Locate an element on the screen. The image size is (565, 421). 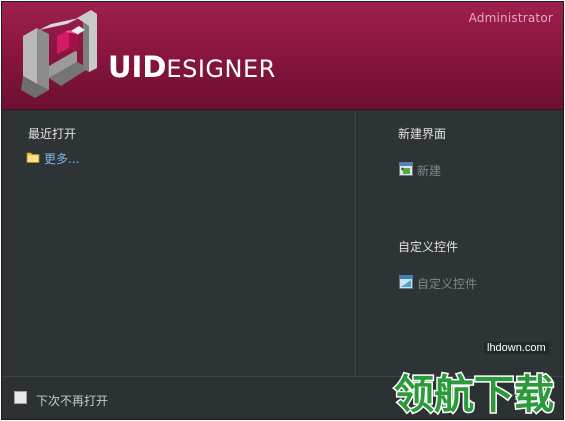
custom-control-button: 自定义控件 is located at coordinates (447, 283).